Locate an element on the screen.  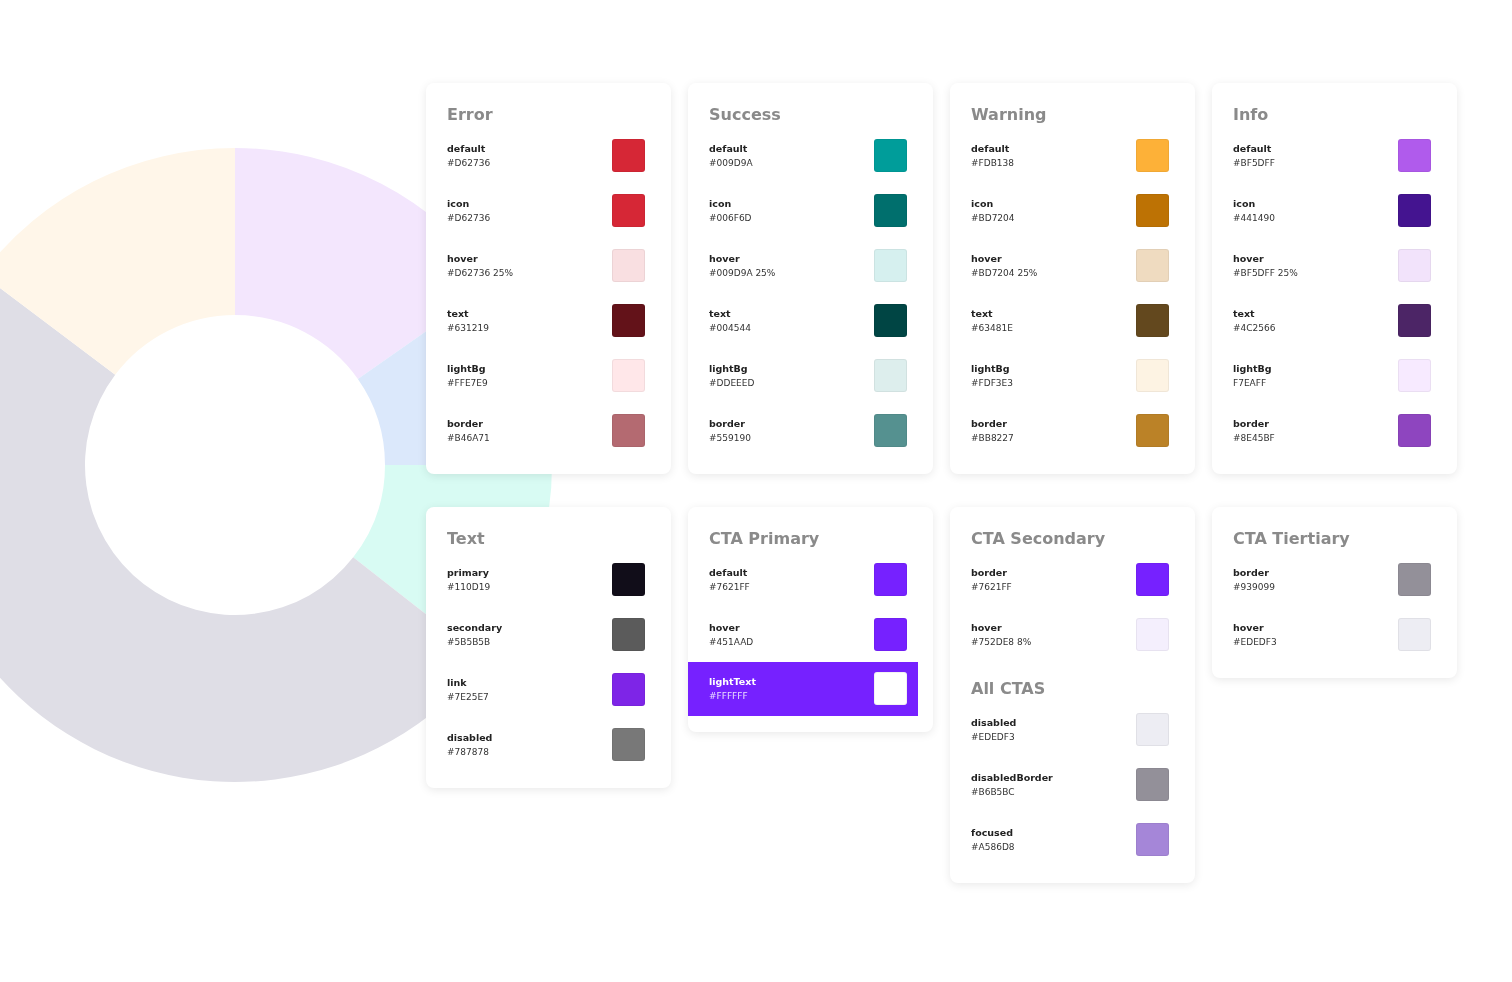
hex-value: #BD7204 is located at coordinates (993, 217).